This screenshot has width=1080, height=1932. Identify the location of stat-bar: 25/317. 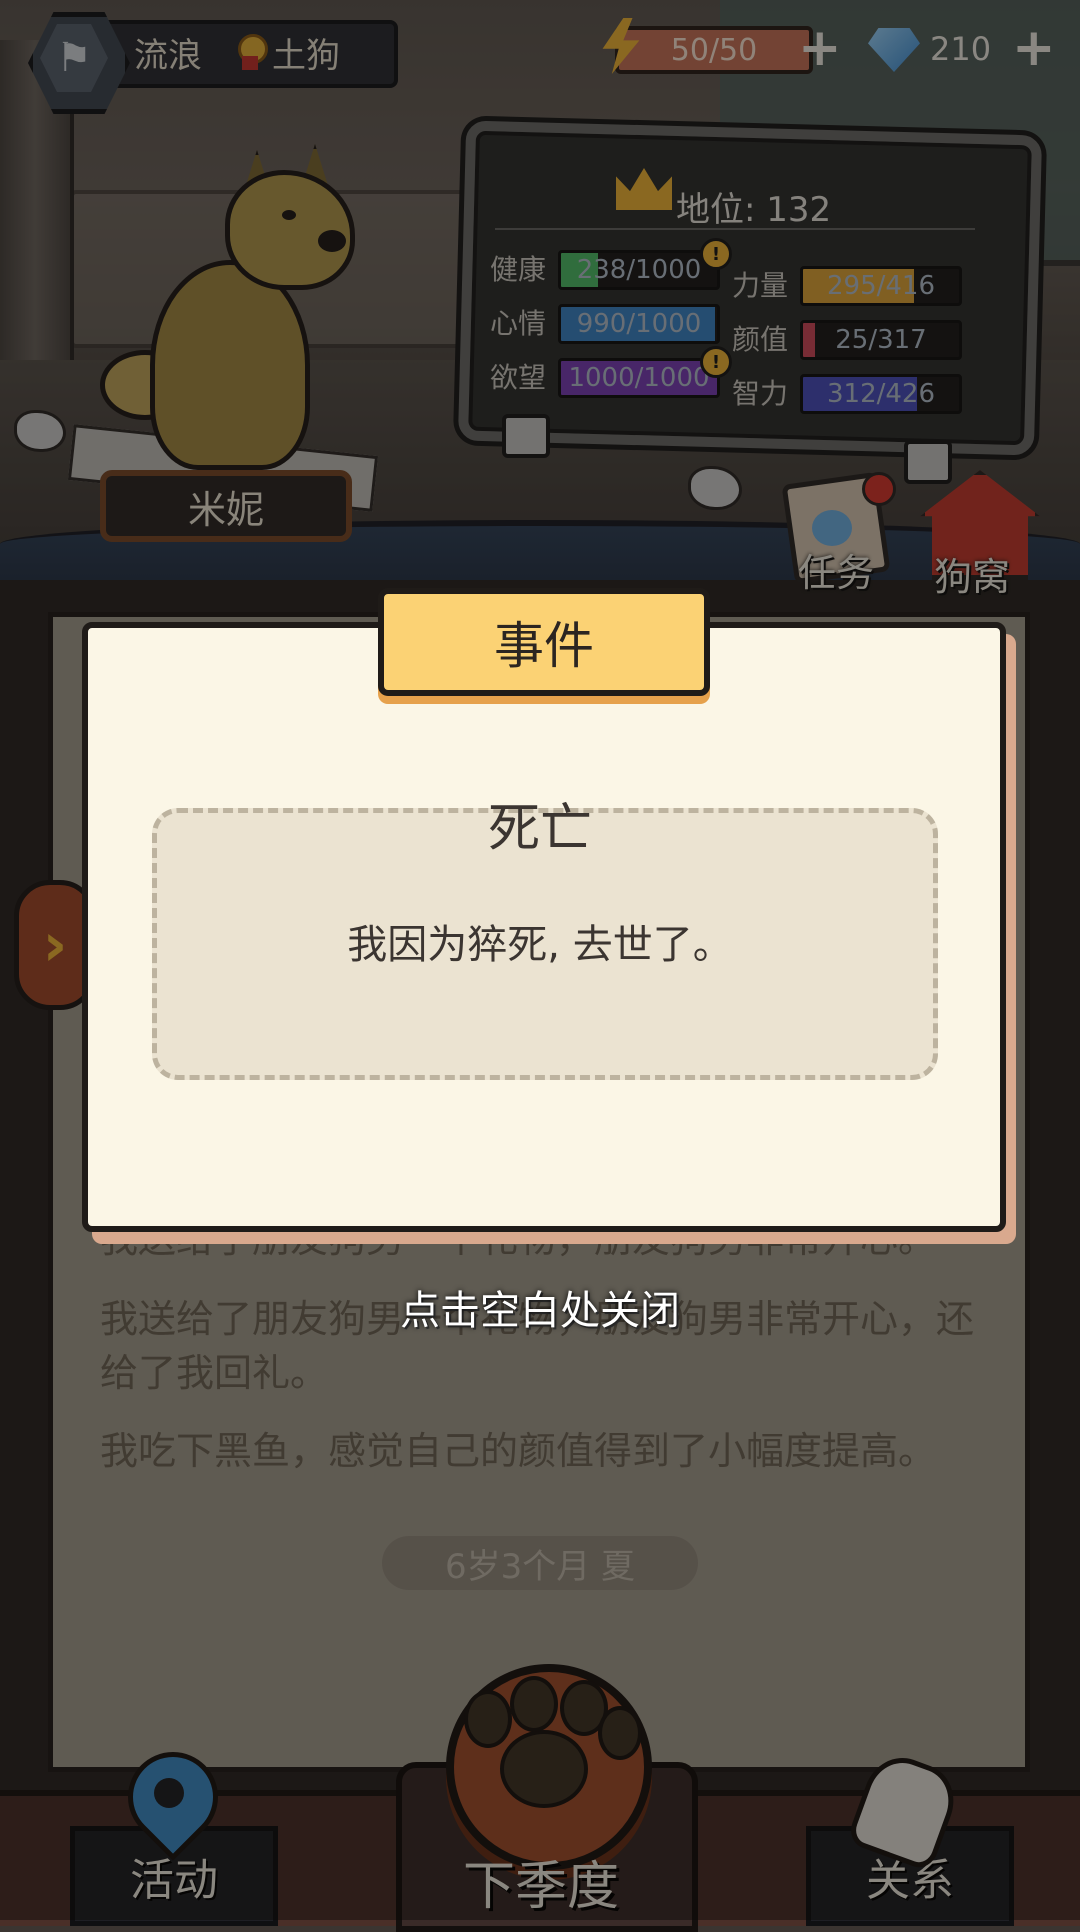
(881, 340).